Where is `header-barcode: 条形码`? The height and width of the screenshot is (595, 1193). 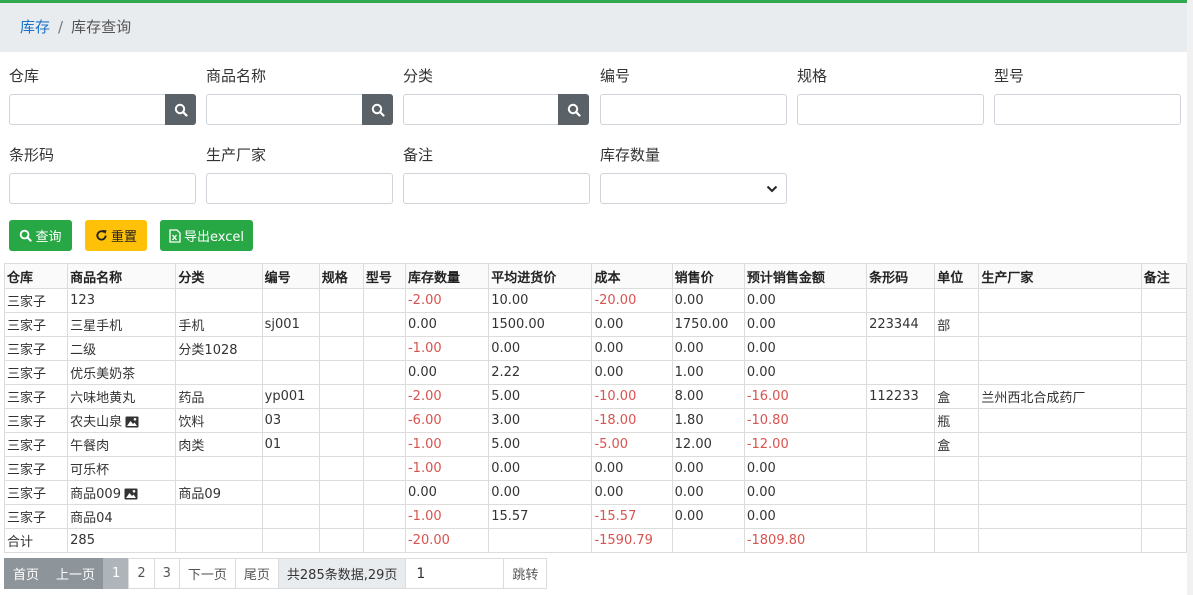
header-barcode: 条形码 is located at coordinates (901, 276).